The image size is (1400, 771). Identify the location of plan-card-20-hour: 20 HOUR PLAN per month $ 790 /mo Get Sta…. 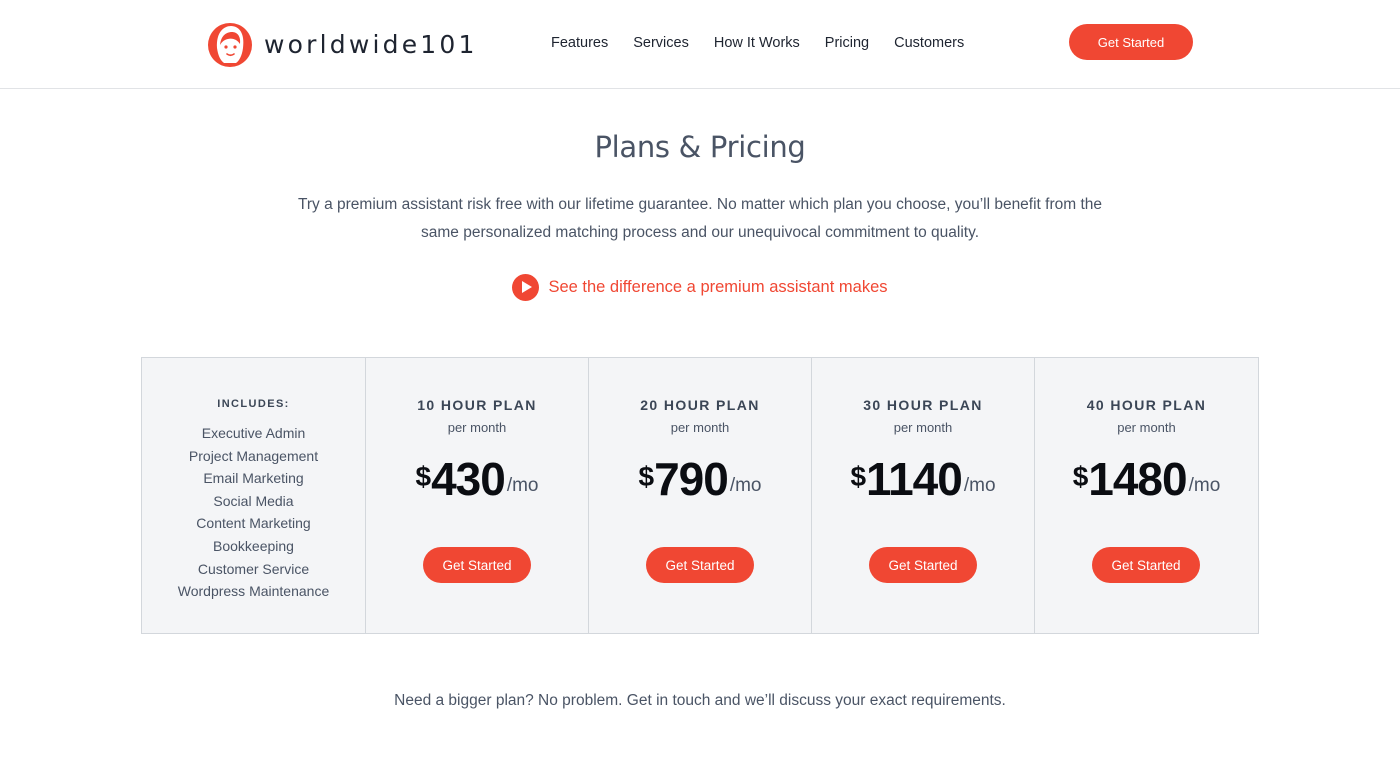
(700, 495).